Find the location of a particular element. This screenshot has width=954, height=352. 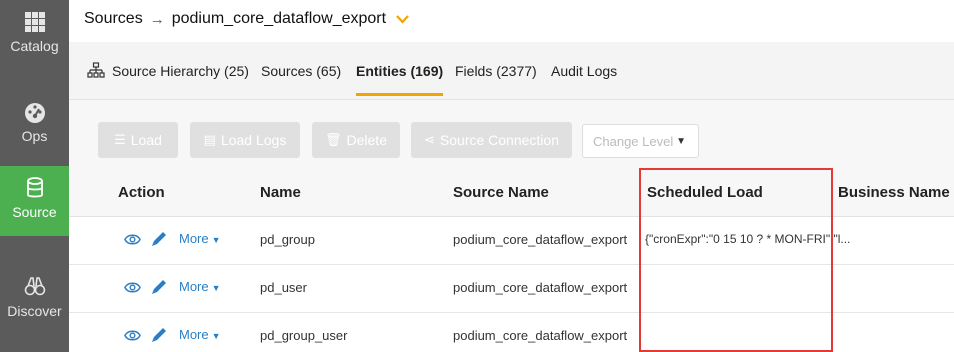

column-header-name: Name is located at coordinates (280, 192).